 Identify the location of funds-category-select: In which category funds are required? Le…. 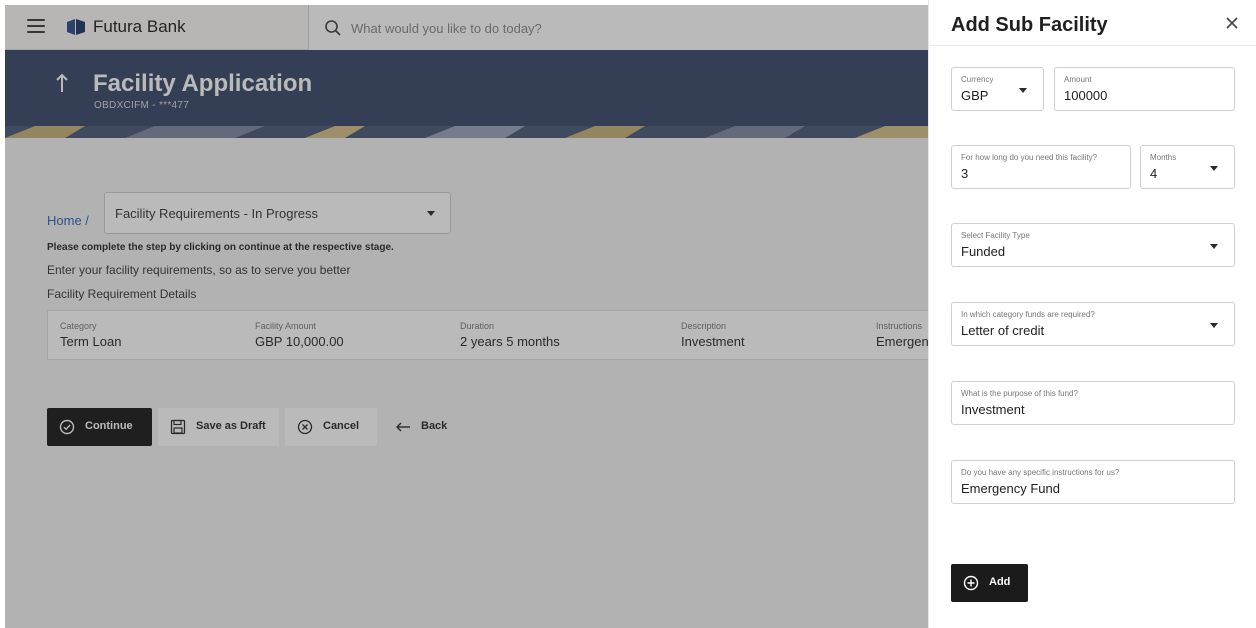
(1093, 324).